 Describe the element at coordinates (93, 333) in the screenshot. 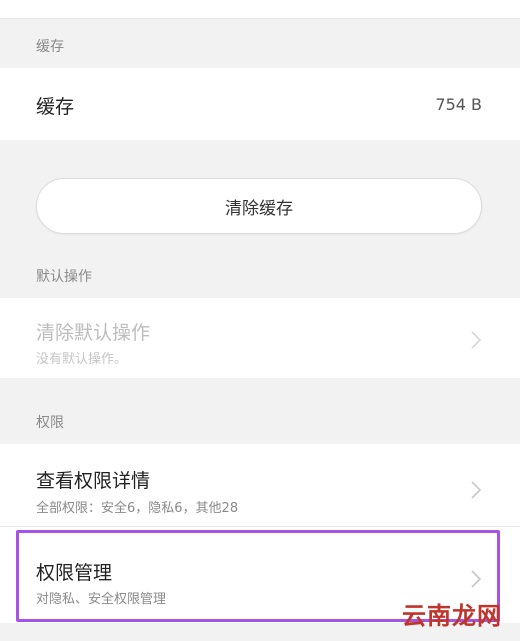

I see `clear-defaults-title: 清除默认操作` at that location.